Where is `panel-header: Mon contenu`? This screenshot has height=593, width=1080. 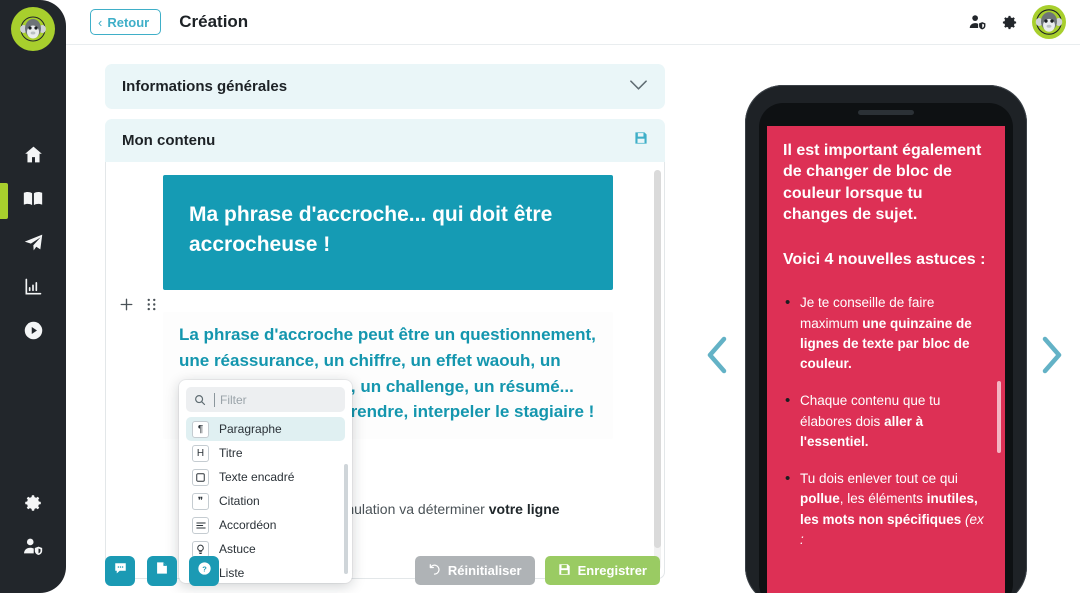 panel-header: Mon contenu is located at coordinates (385, 140).